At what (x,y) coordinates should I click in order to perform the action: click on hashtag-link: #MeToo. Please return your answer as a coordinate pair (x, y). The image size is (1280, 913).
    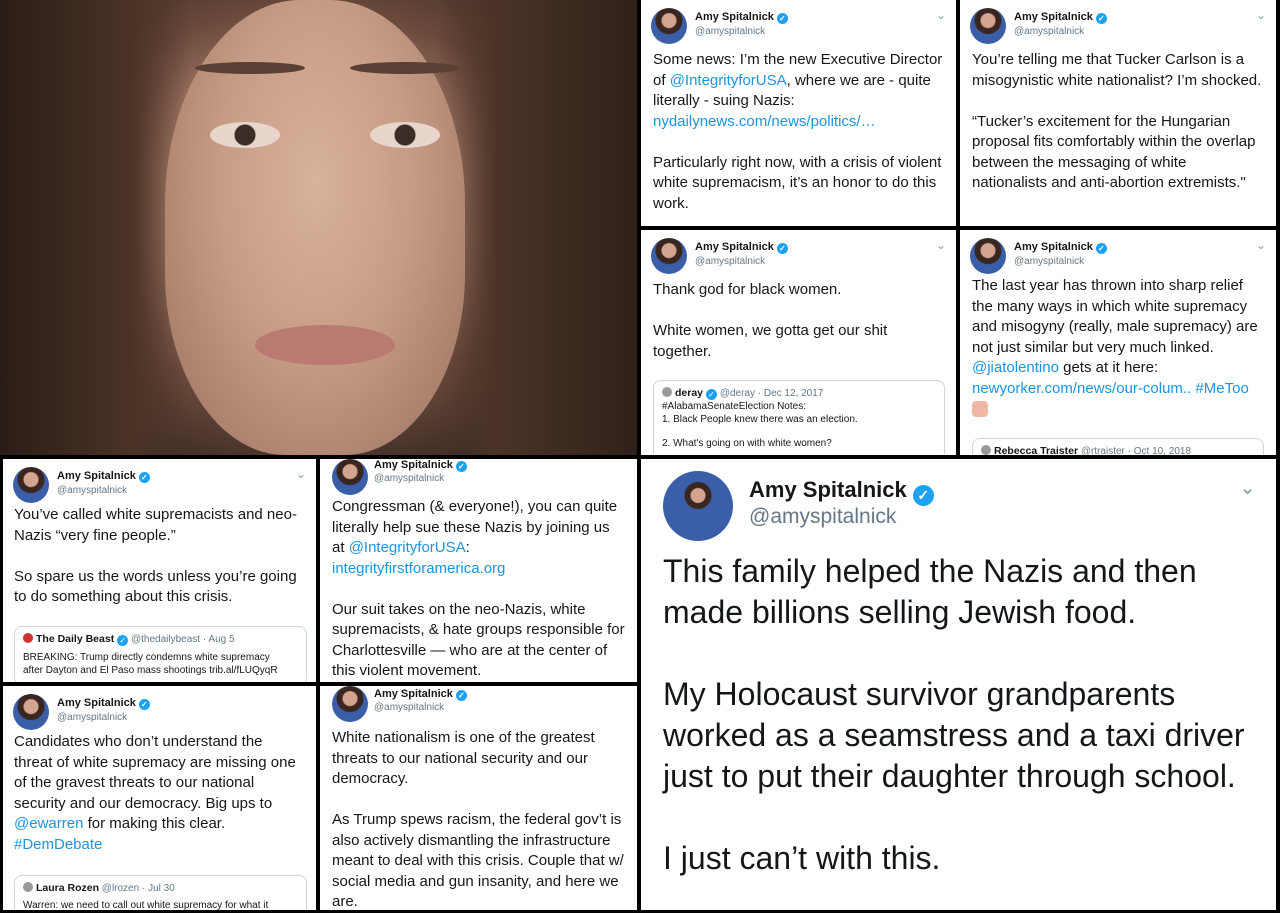
    Looking at the image, I should click on (1219, 388).